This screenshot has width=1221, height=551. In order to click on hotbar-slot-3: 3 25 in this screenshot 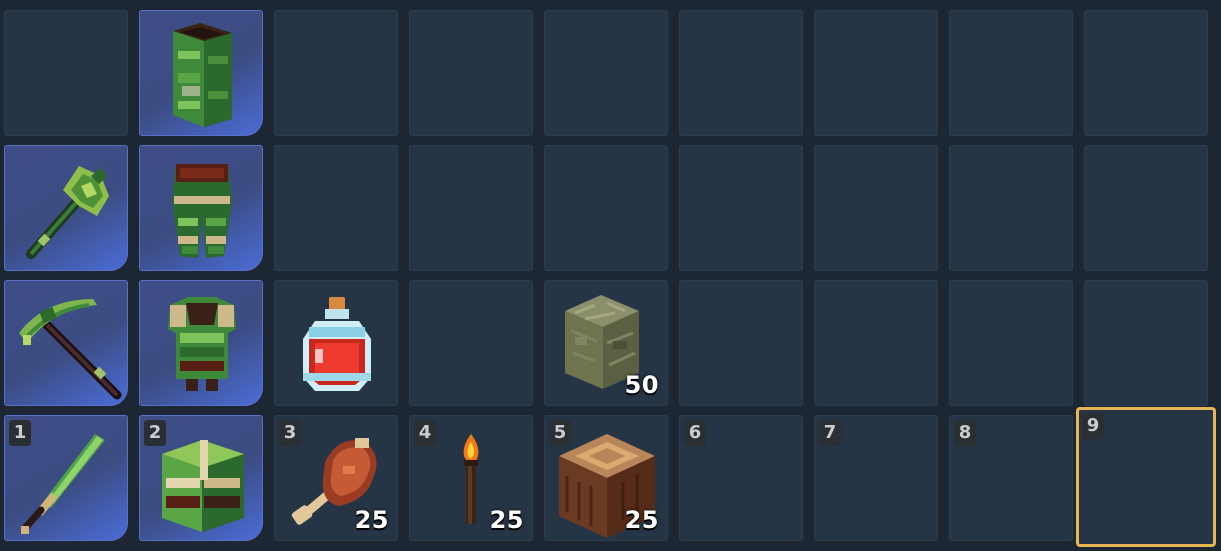, I will do `click(336, 478)`.